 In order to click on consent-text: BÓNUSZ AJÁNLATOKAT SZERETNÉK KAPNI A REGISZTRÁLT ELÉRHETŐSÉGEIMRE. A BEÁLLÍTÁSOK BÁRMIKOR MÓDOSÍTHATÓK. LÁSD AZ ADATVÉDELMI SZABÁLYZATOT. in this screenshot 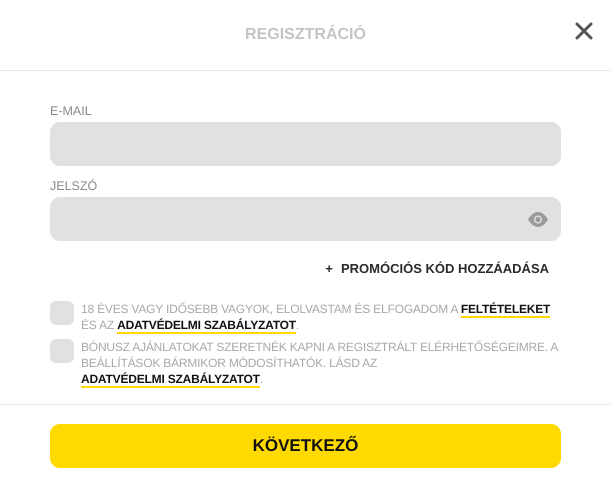, I will do `click(320, 362)`.